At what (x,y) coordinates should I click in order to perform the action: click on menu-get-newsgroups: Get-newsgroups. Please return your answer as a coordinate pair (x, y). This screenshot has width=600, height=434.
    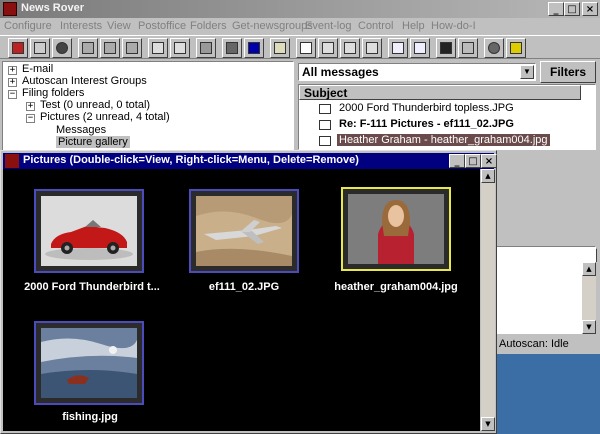
    Looking at the image, I should click on (272, 26).